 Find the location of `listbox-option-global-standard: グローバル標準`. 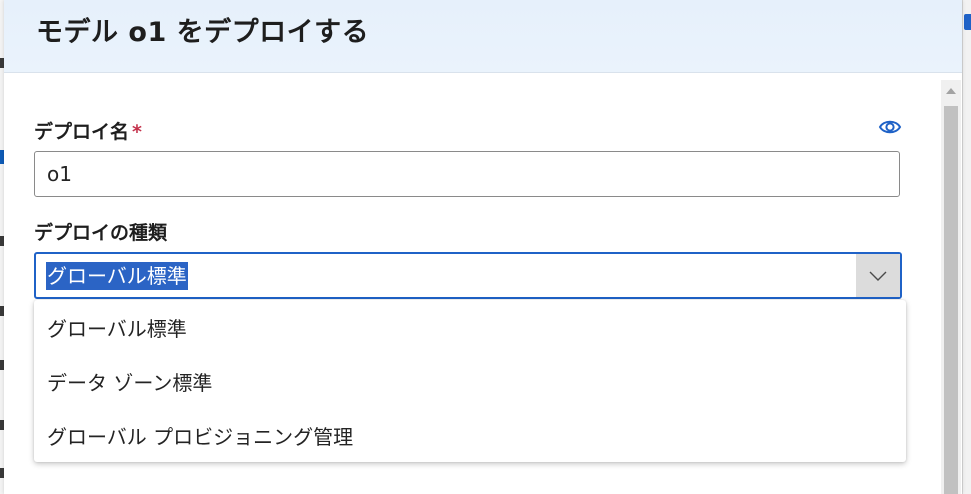

listbox-option-global-standard: グローバル標準 is located at coordinates (470, 327).